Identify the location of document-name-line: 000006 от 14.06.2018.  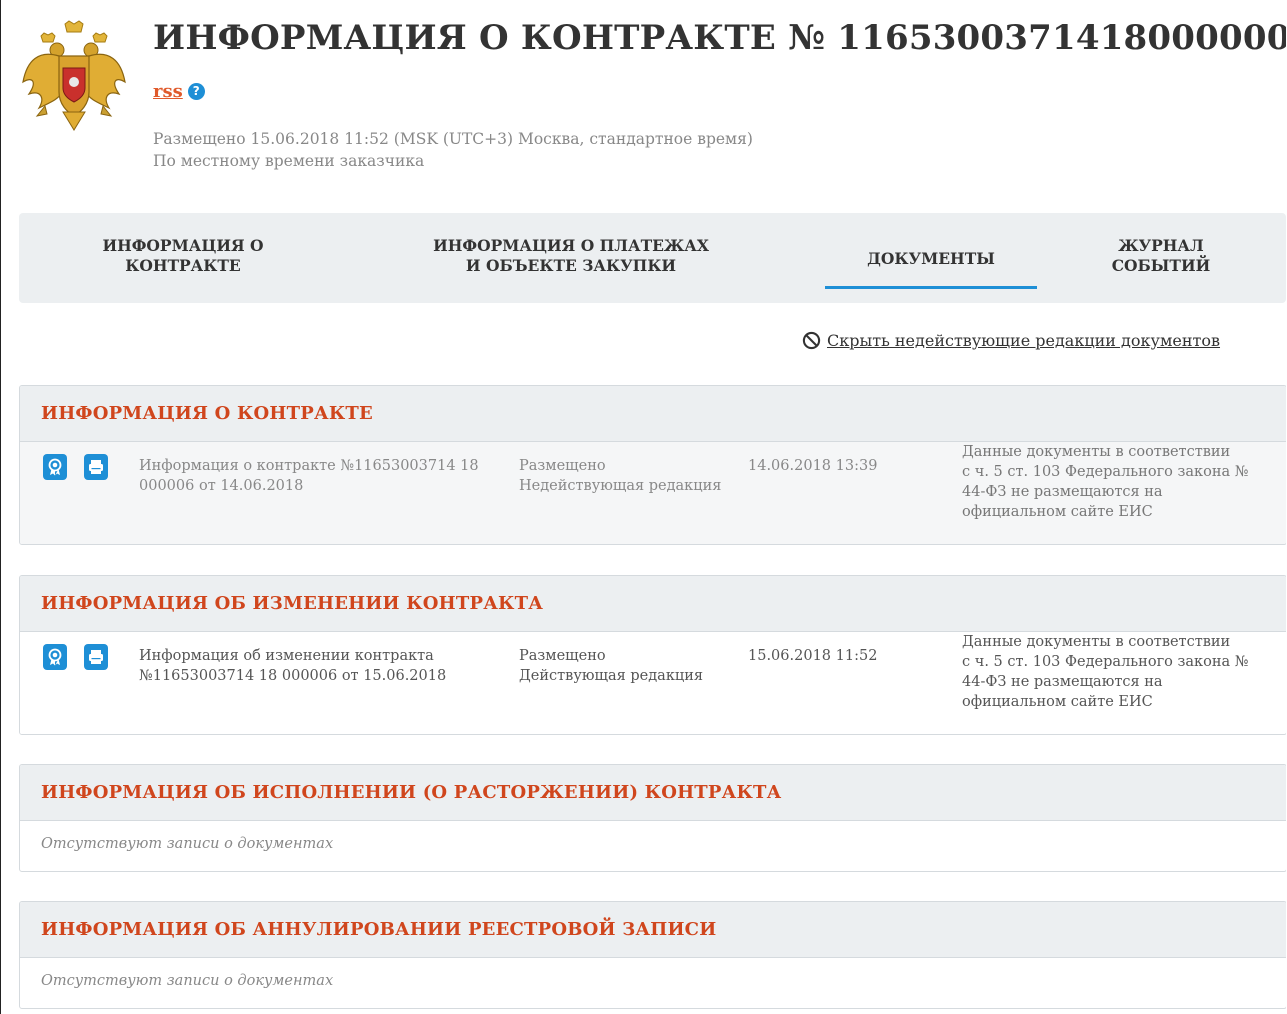
(221, 486).